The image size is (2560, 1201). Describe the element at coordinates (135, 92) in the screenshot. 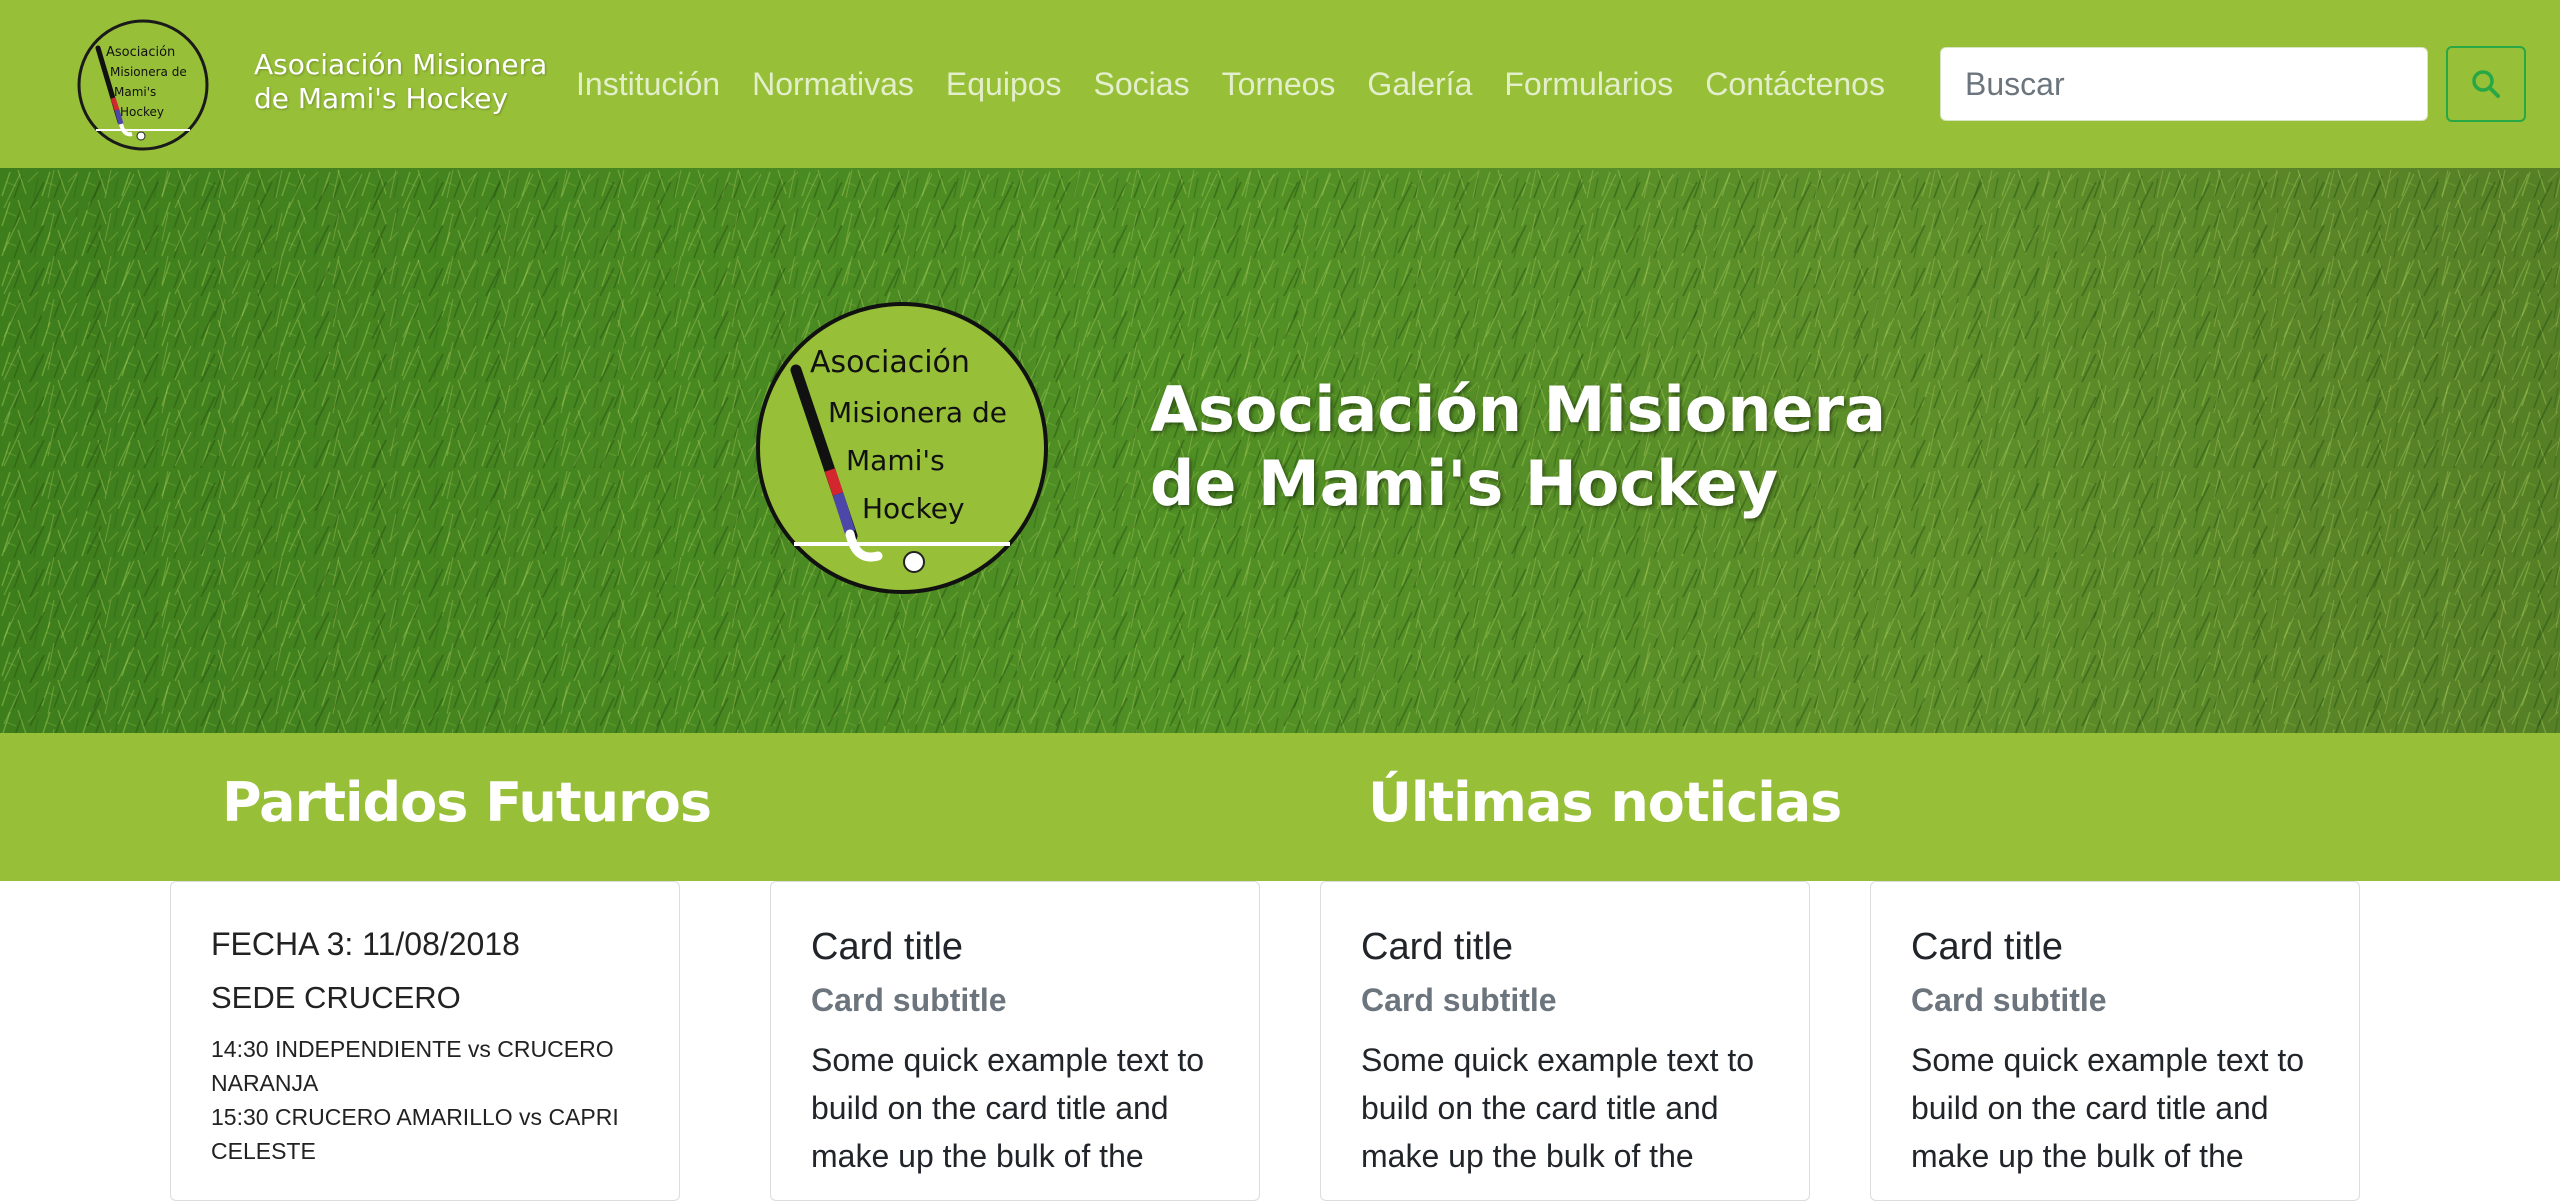

I see `logo-text-line3: Mami's` at that location.